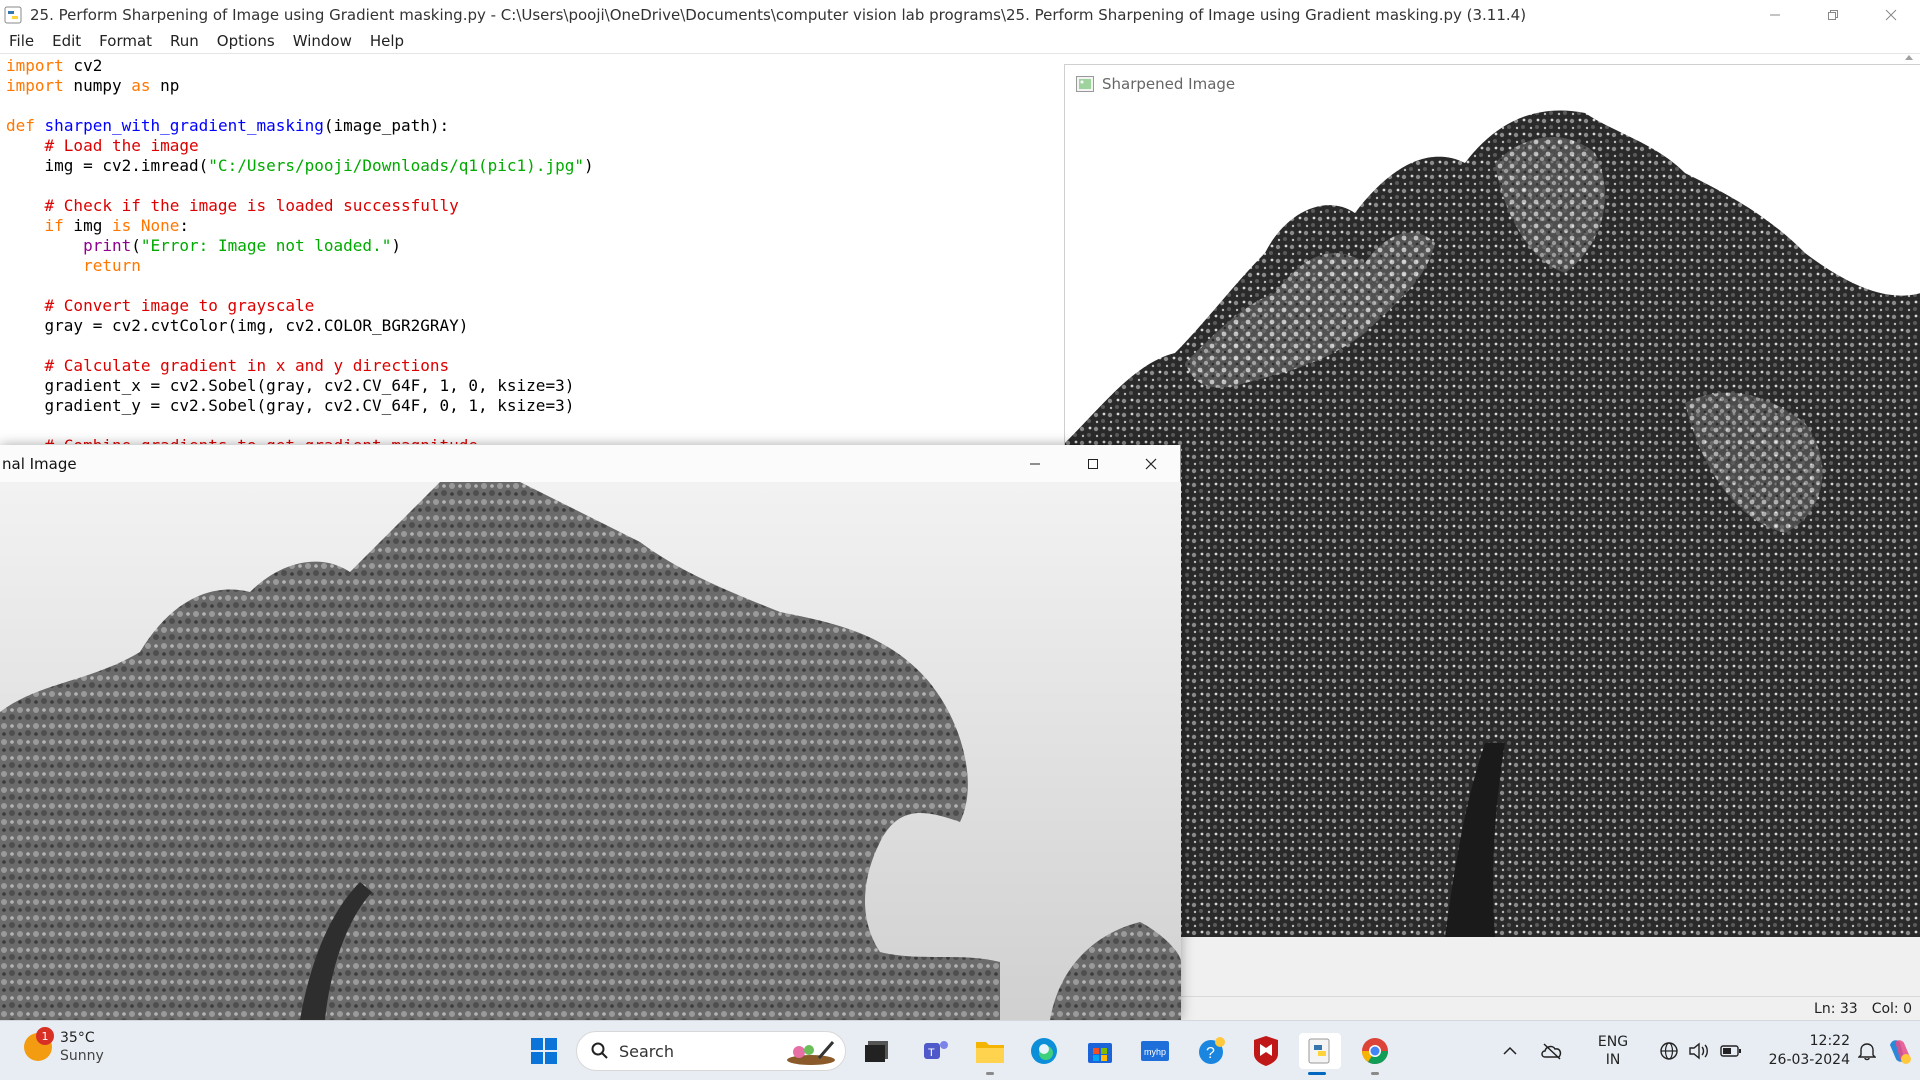 This screenshot has height=1081, width=1920. I want to click on original-maximize-button, so click(1093, 463).